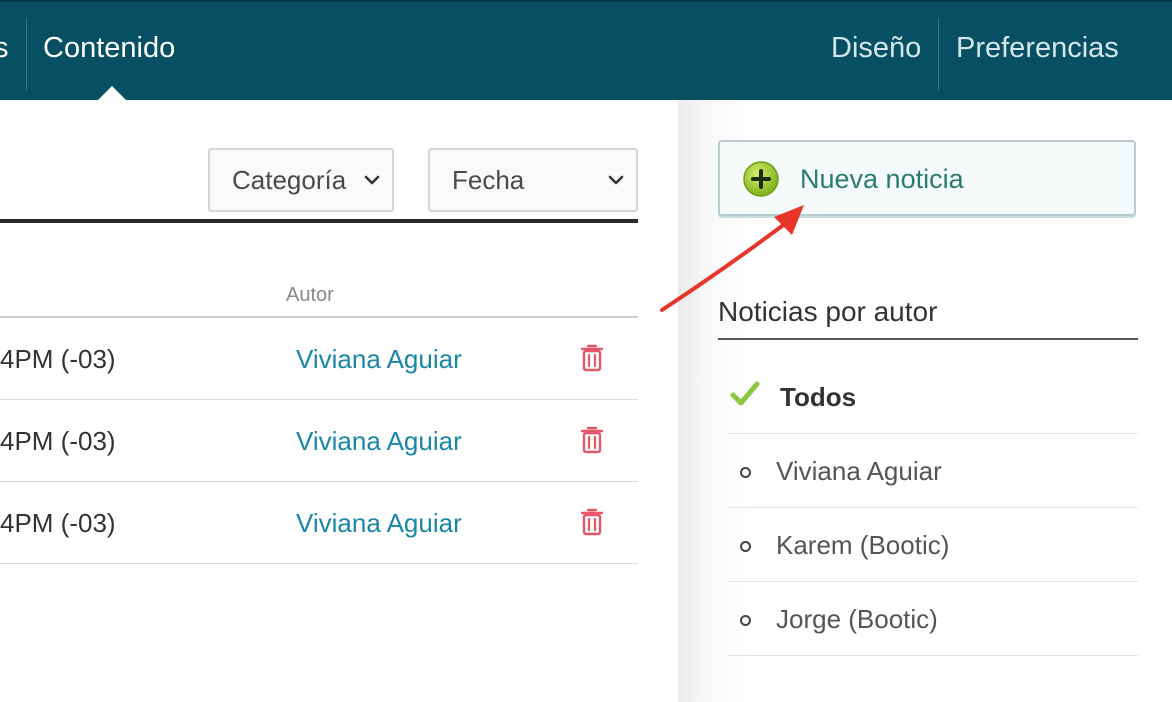  What do you see at coordinates (876, 48) in the screenshot?
I see `nav-item-diseno: Diseño` at bounding box center [876, 48].